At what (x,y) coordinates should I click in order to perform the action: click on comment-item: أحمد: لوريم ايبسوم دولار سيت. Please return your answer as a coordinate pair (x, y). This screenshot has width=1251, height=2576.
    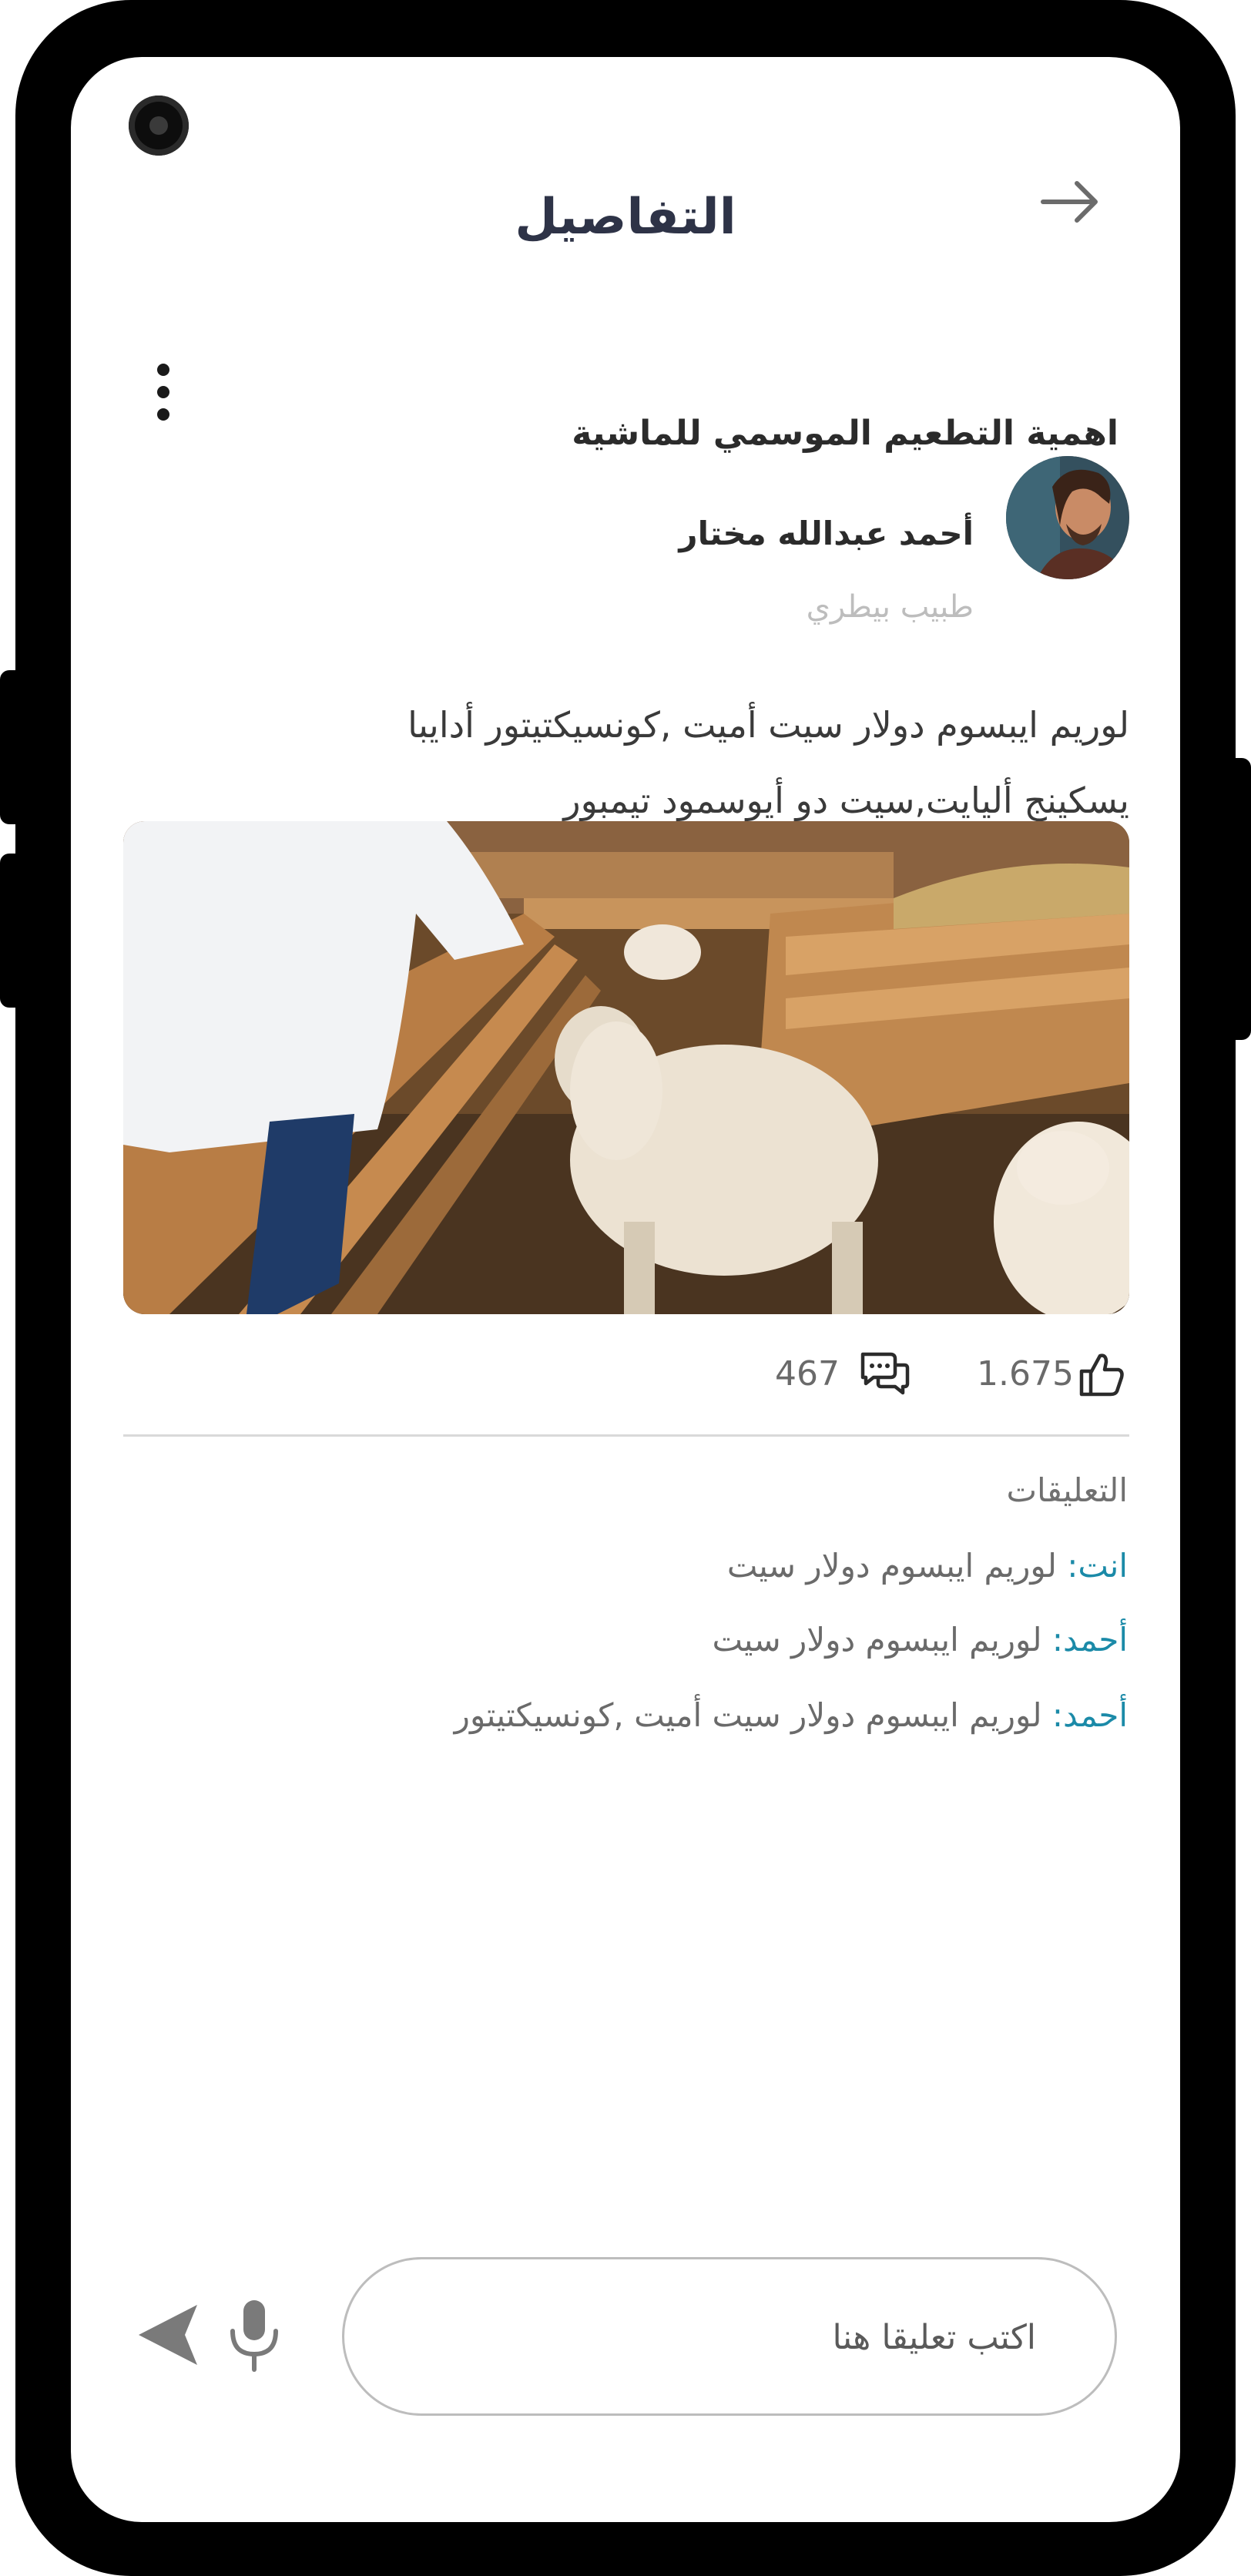
    Looking at the image, I should click on (627, 1640).